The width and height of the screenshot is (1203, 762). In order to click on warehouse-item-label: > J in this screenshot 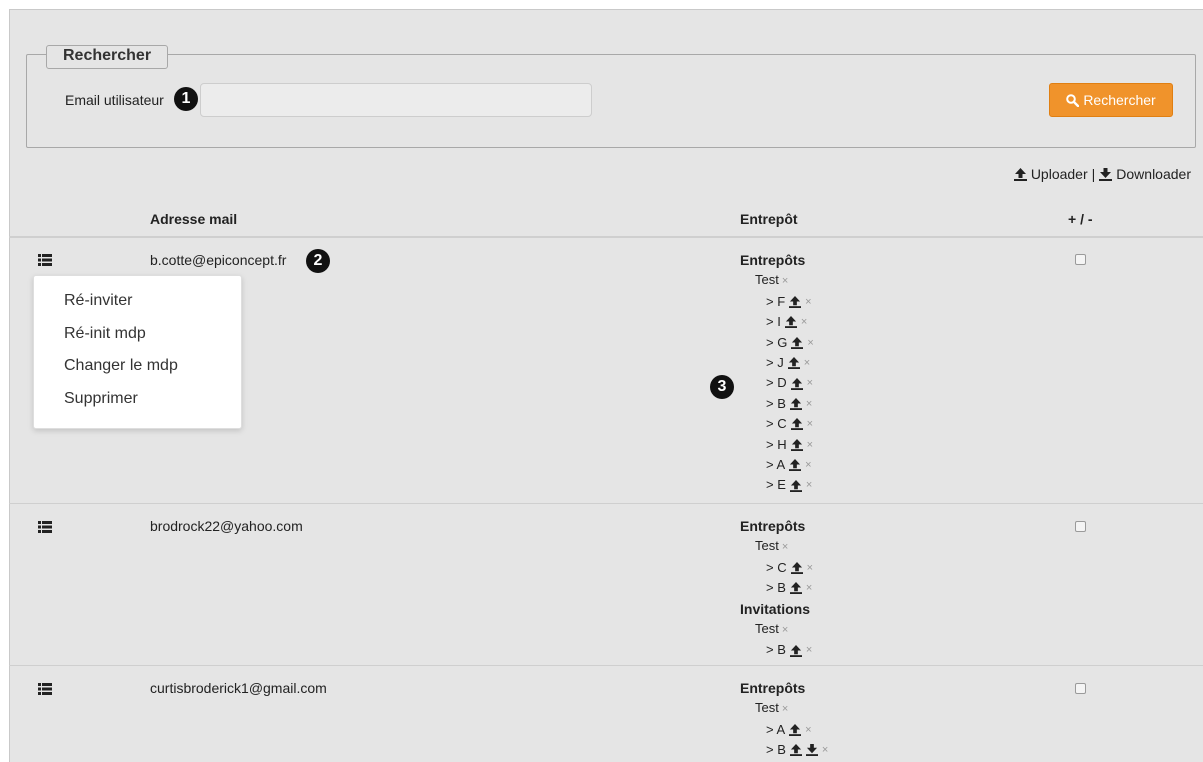, I will do `click(775, 363)`.